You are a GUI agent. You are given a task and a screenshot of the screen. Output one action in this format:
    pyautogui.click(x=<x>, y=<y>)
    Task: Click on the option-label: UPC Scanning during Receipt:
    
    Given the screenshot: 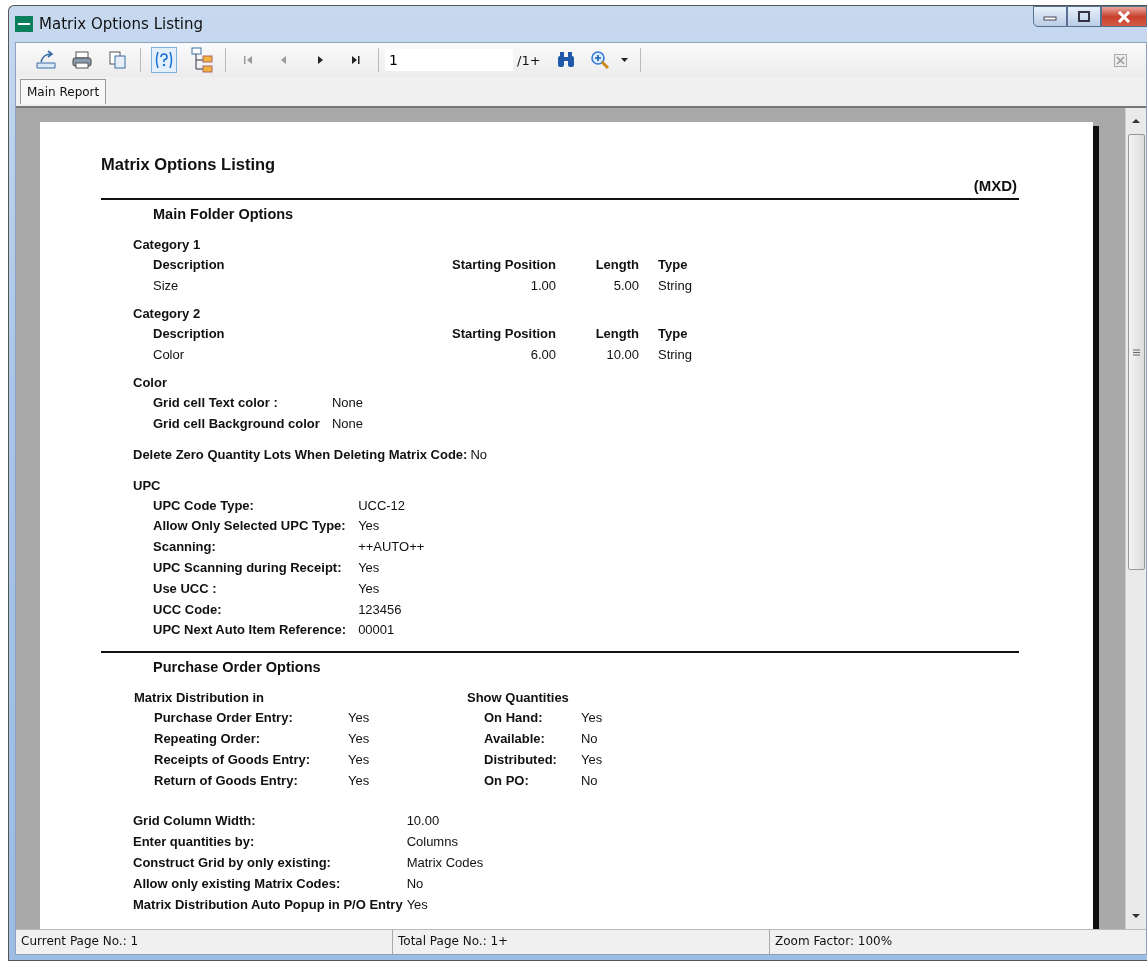 What is the action you would take?
    pyautogui.click(x=248, y=568)
    